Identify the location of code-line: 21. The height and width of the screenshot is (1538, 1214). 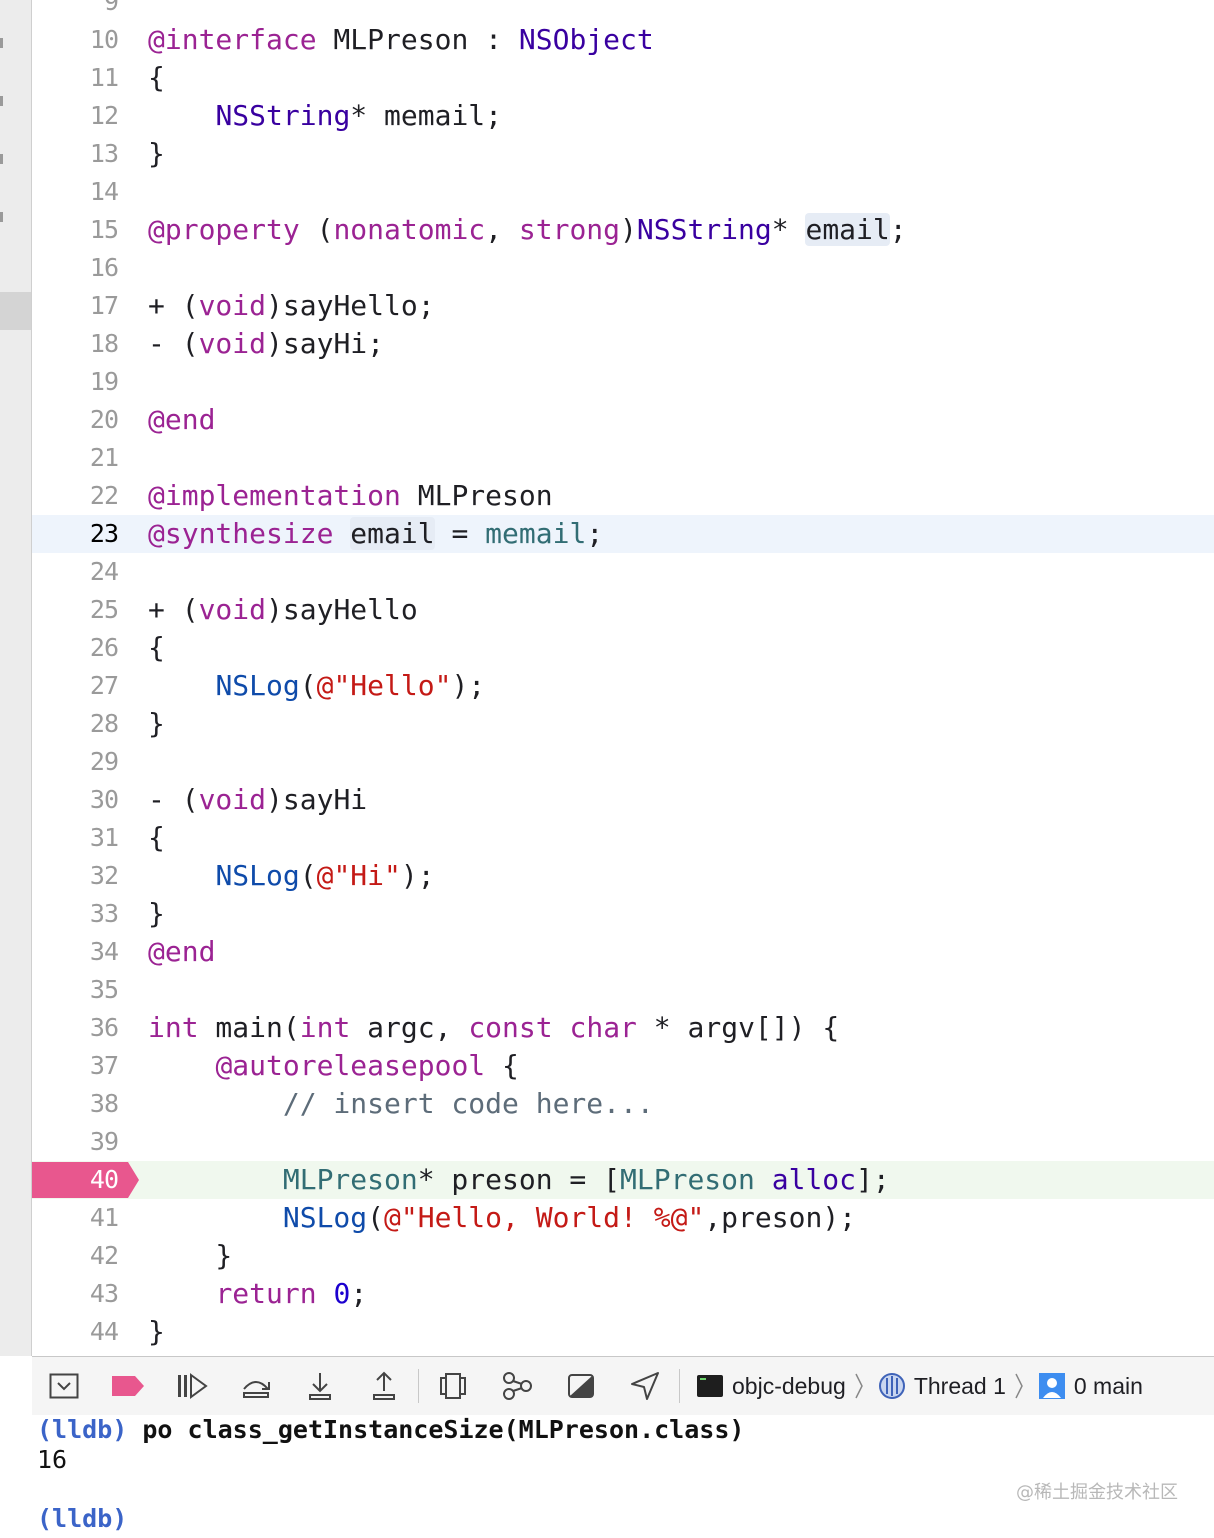
(623, 458).